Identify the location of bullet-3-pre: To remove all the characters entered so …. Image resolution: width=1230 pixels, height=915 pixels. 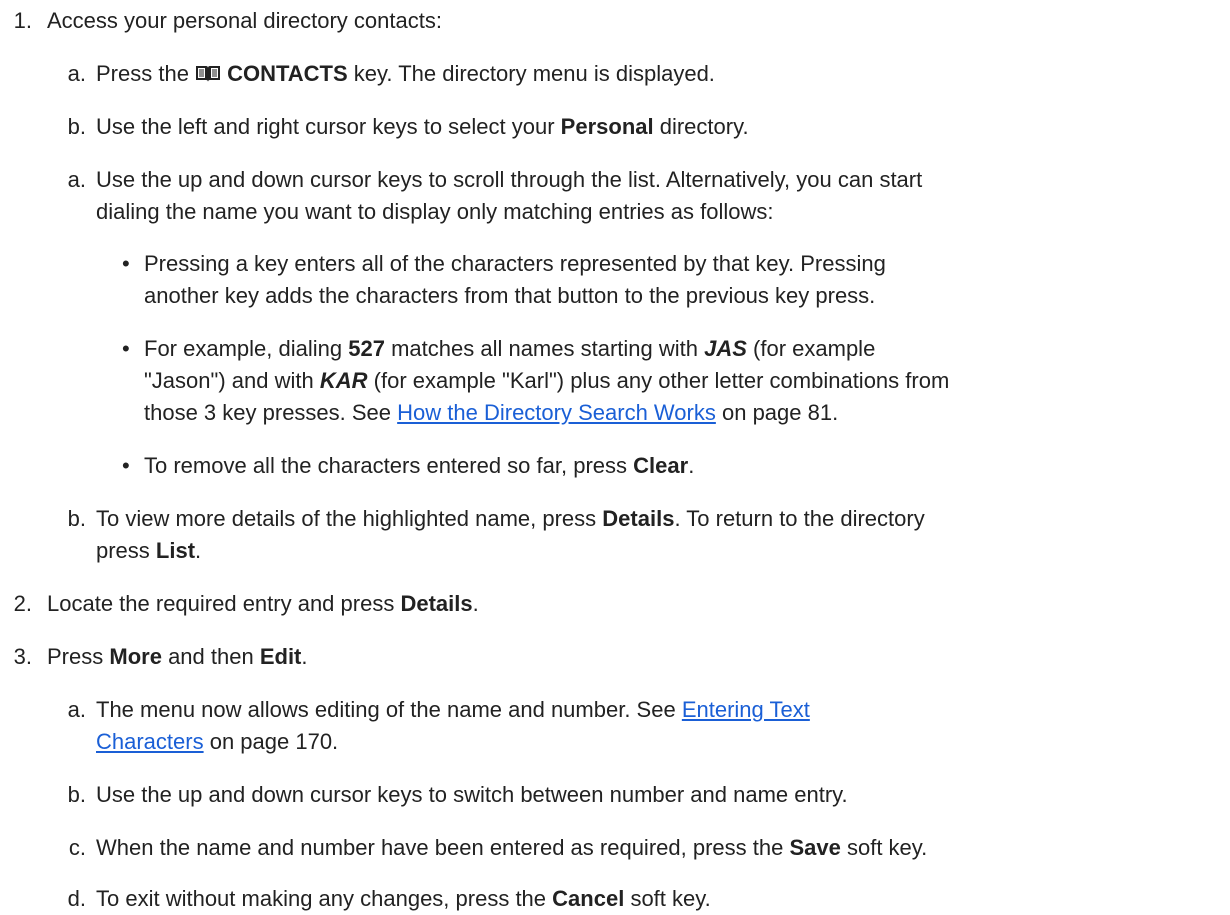
(386, 465).